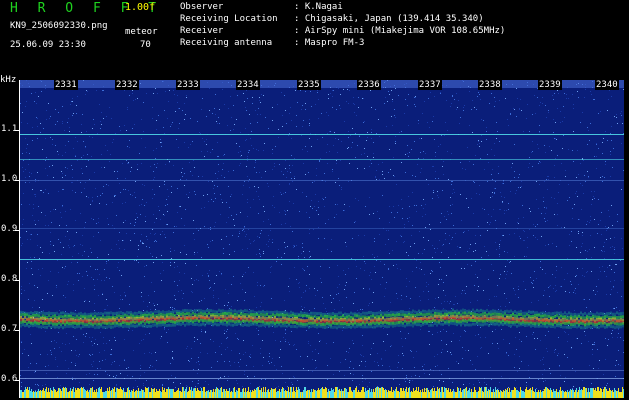 This screenshot has height=400, width=629. What do you see at coordinates (9, 279) in the screenshot?
I see `y-tick-label: 0.8` at bounding box center [9, 279].